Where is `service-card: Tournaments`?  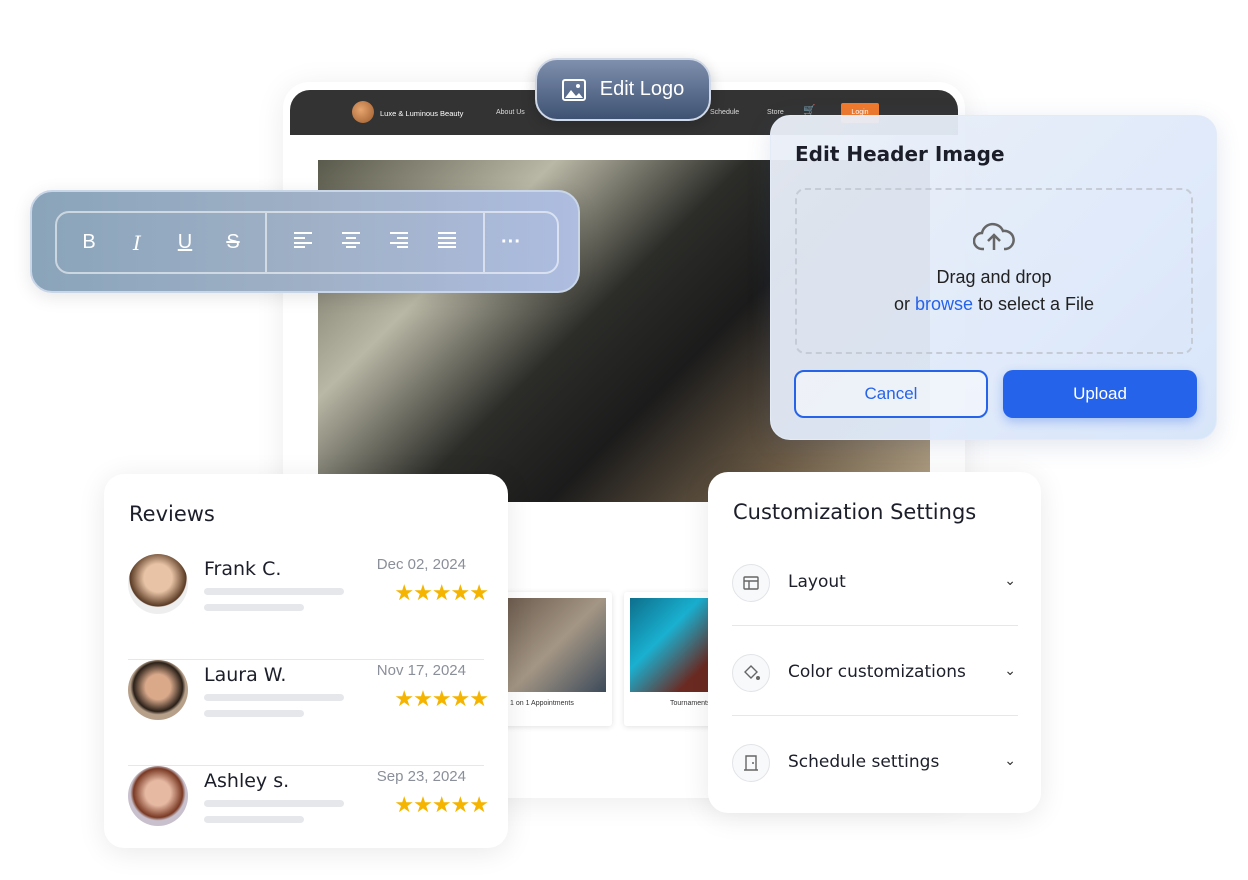
service-card: Tournaments is located at coordinates (669, 659).